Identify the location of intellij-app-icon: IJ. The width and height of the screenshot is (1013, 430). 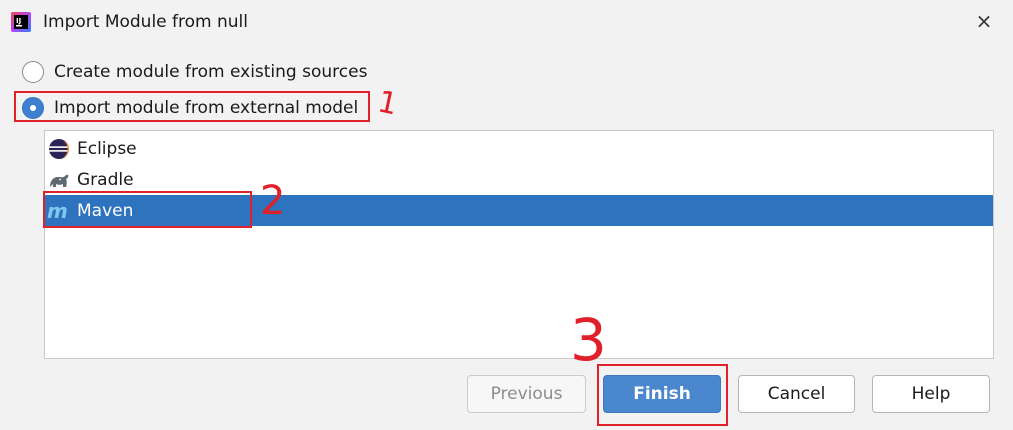
(21, 22).